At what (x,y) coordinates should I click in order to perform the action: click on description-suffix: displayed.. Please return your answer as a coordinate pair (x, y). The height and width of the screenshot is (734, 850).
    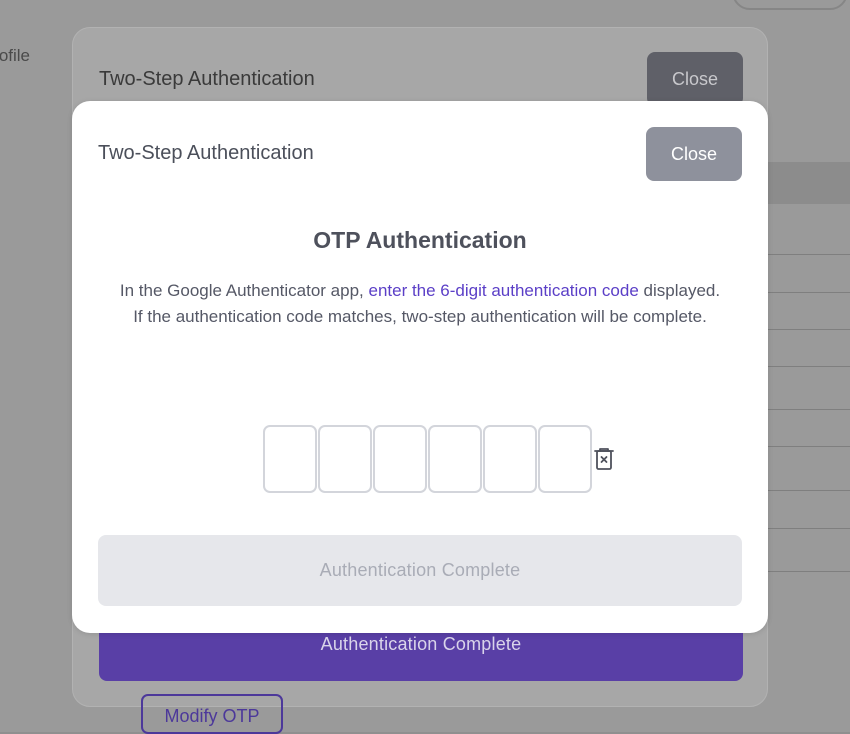
    Looking at the image, I should click on (679, 290).